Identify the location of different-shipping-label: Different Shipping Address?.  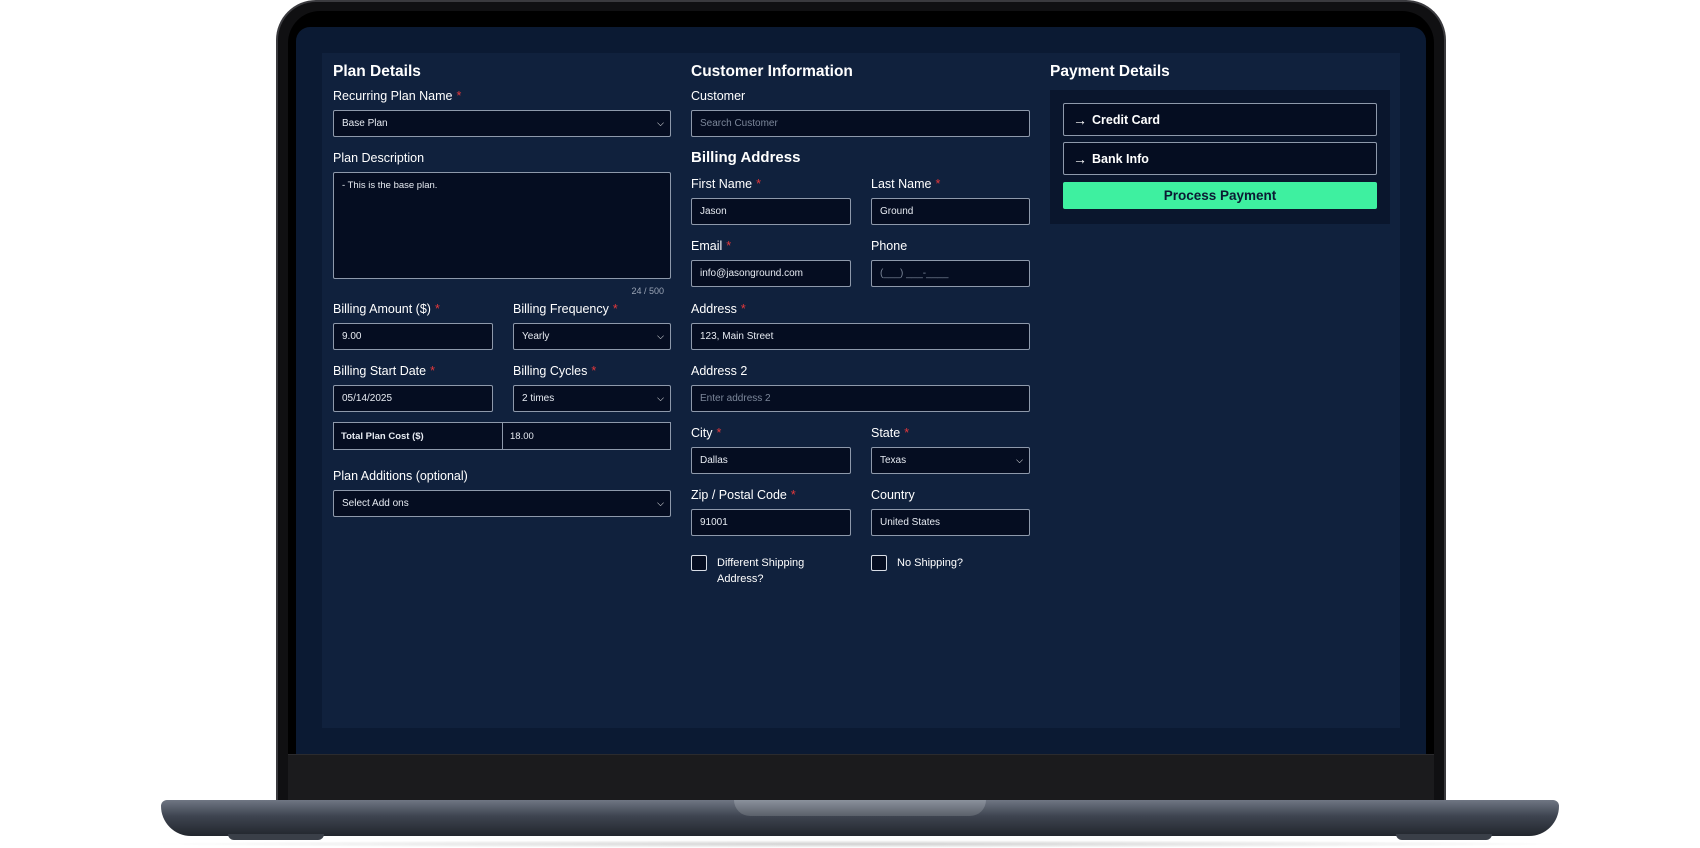
(761, 571).